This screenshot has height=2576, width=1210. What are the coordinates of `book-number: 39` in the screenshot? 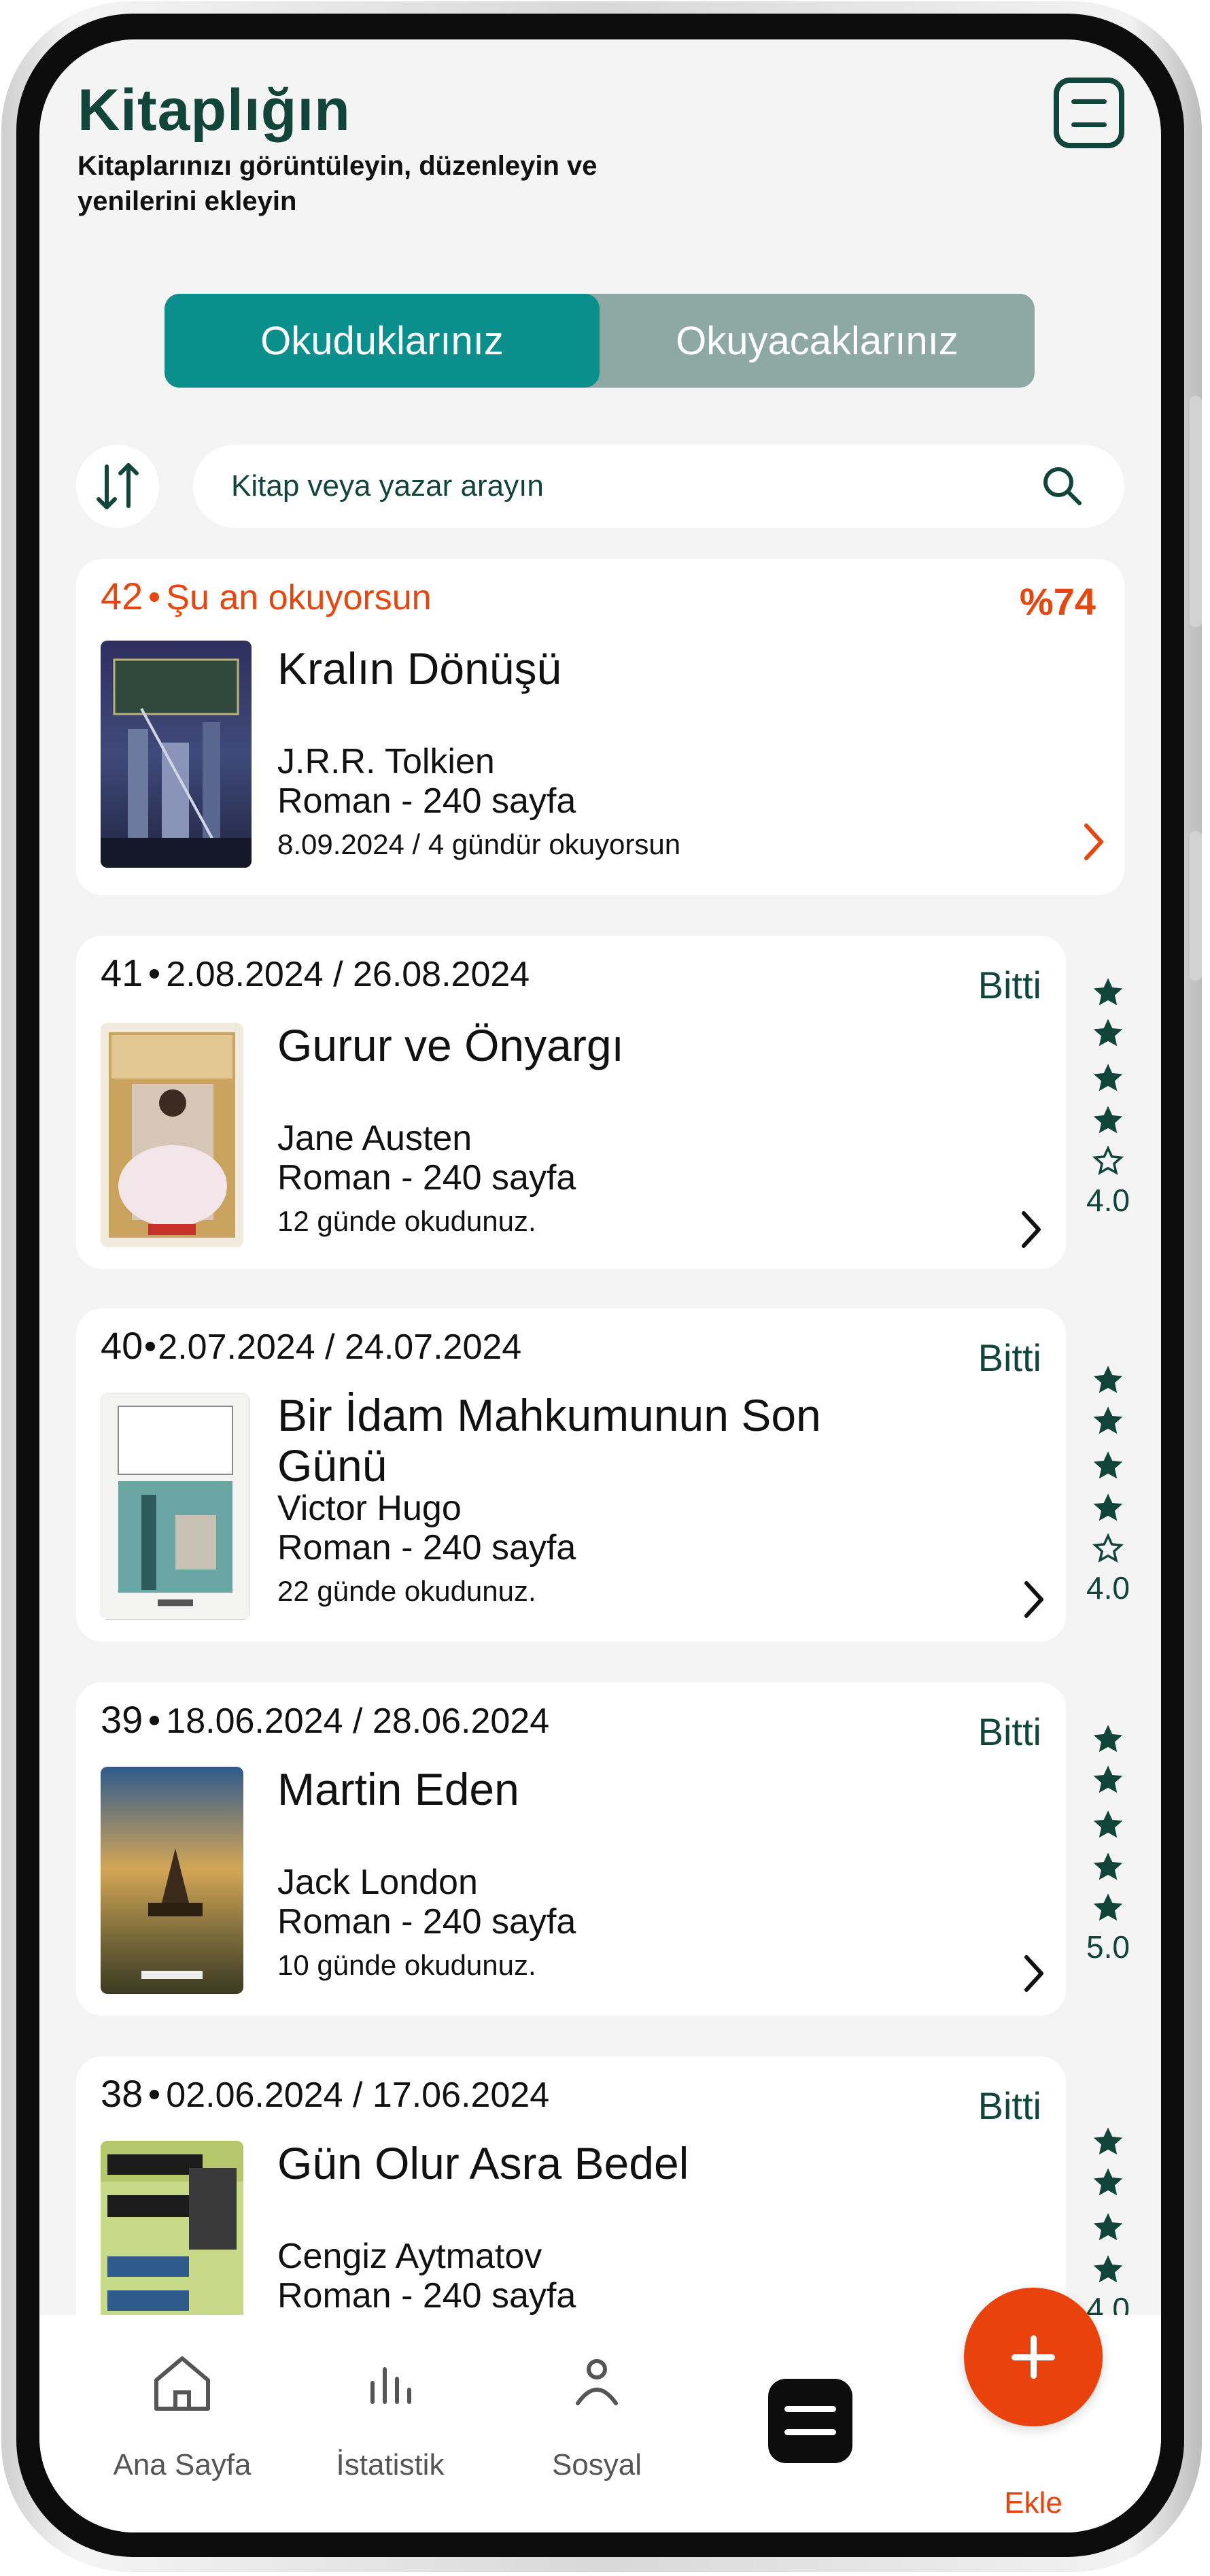 It's located at (122, 1719).